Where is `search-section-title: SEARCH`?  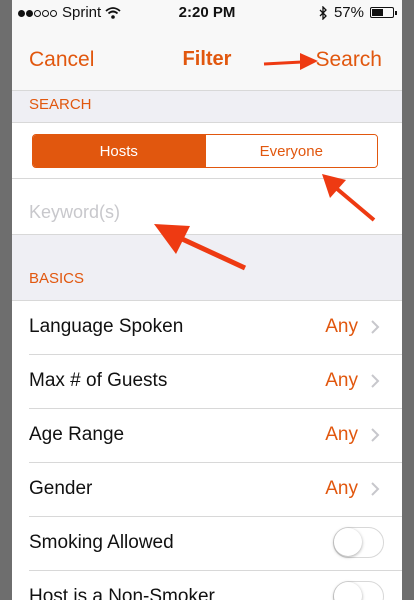 search-section-title: SEARCH is located at coordinates (60, 104).